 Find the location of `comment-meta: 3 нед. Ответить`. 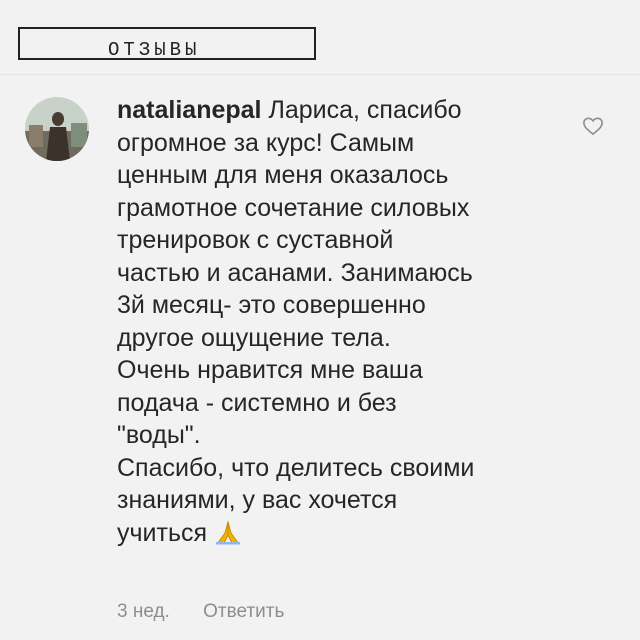

comment-meta: 3 нед. Ответить is located at coordinates (200, 612).